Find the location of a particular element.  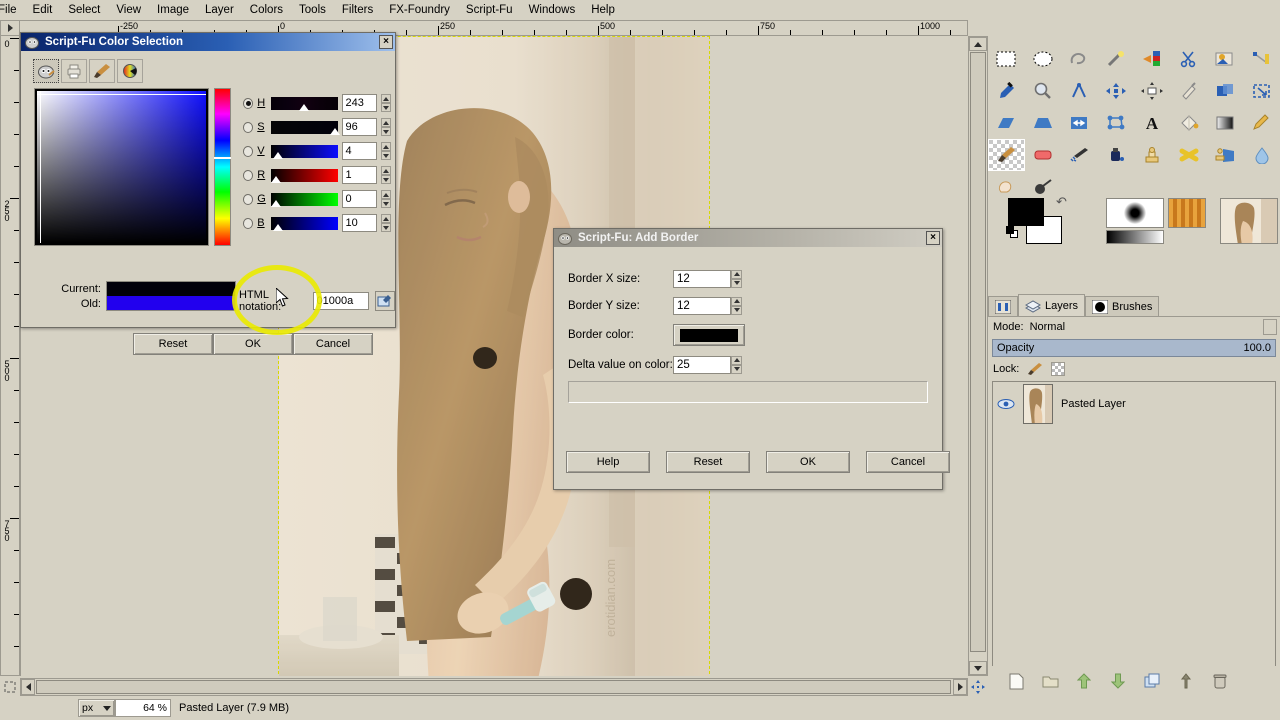

menu-item-help: Help is located at coordinates (603, 10).